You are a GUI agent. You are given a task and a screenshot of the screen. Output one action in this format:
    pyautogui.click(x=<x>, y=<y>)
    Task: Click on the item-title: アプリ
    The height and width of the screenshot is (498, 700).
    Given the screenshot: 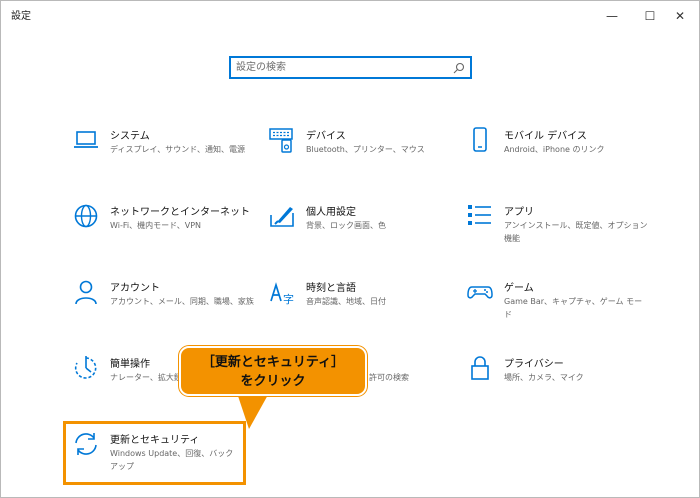 What is the action you would take?
    pyautogui.click(x=519, y=212)
    